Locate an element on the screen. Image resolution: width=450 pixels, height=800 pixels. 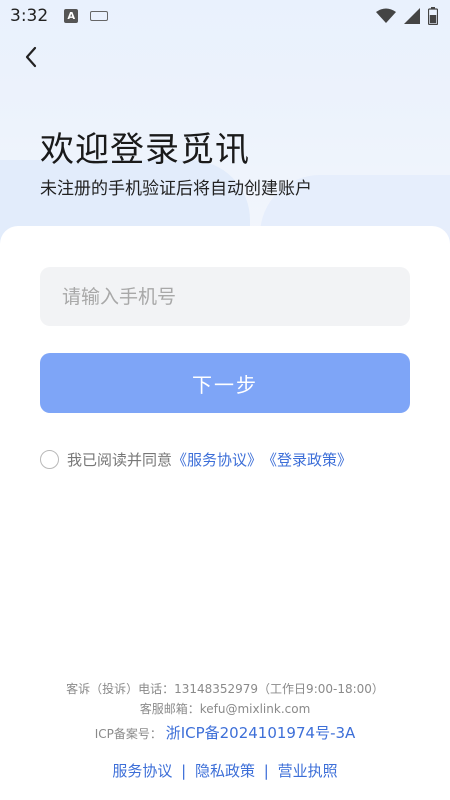
footer-link-privacy-policy: 隐私政策 is located at coordinates (225, 771).